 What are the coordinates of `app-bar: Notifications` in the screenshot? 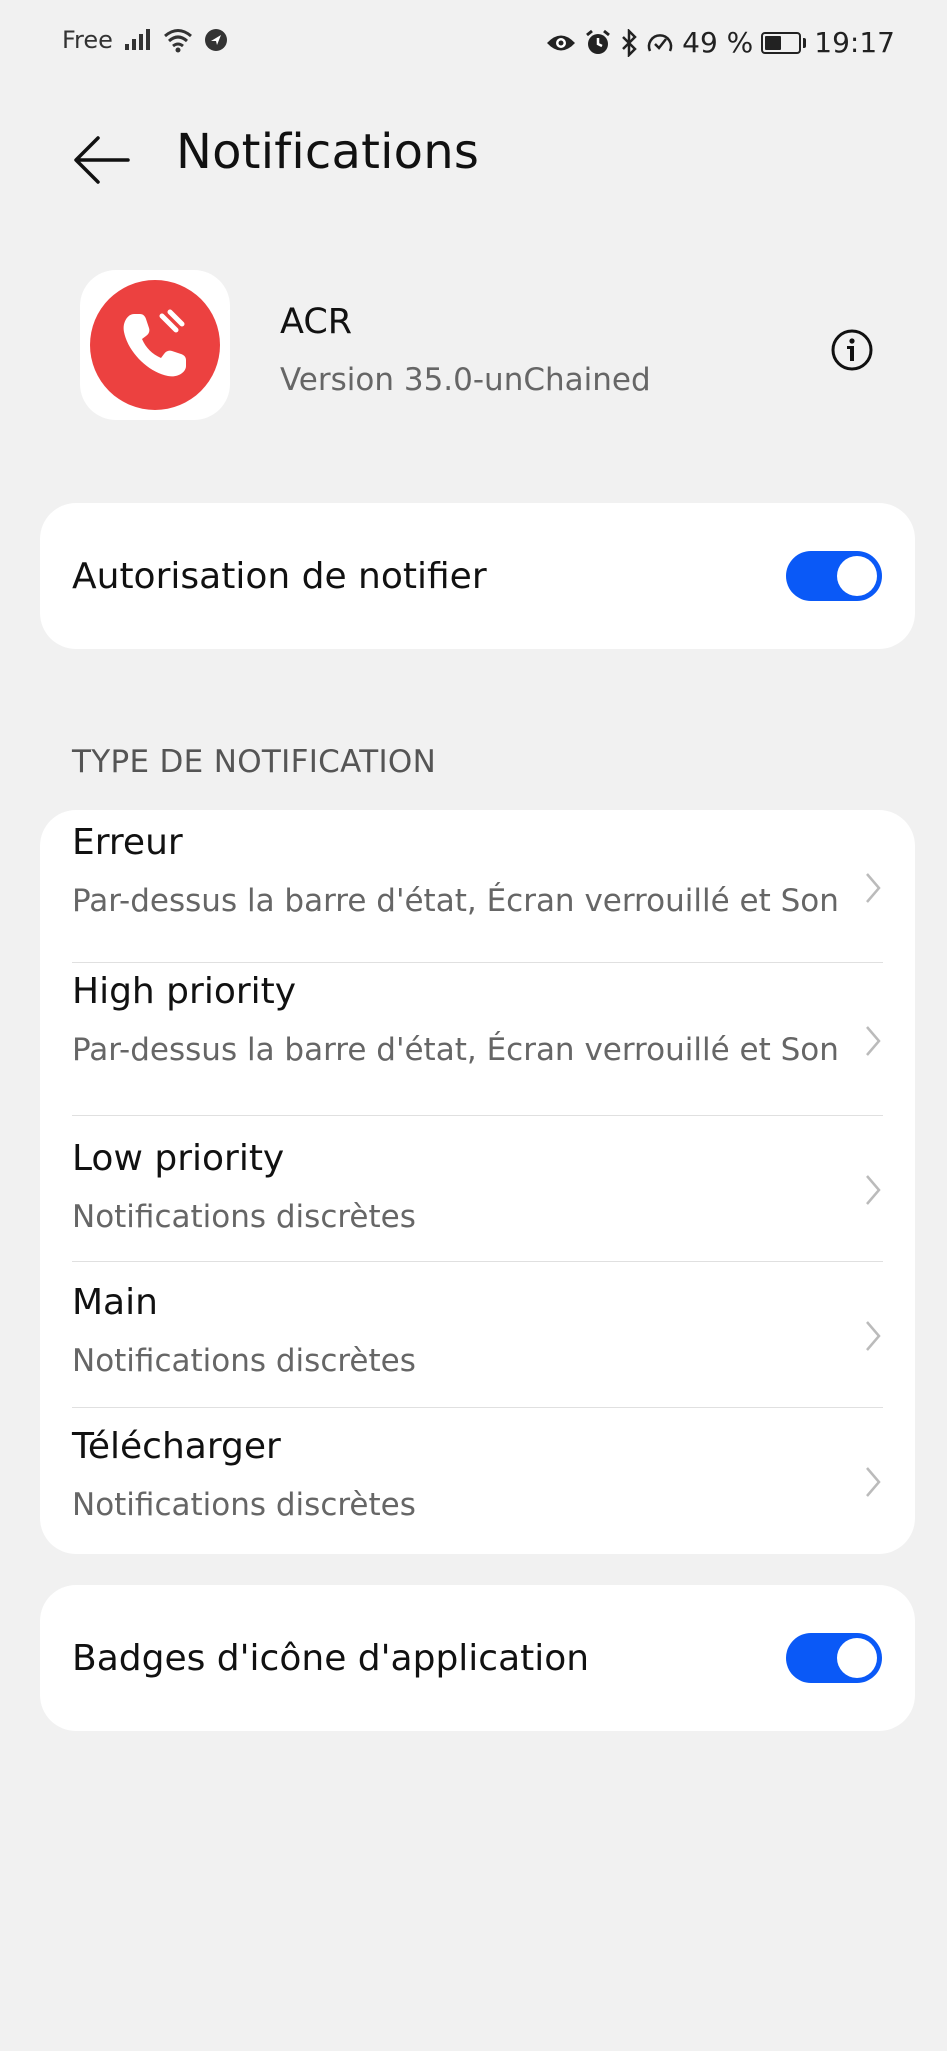 It's located at (473, 160).